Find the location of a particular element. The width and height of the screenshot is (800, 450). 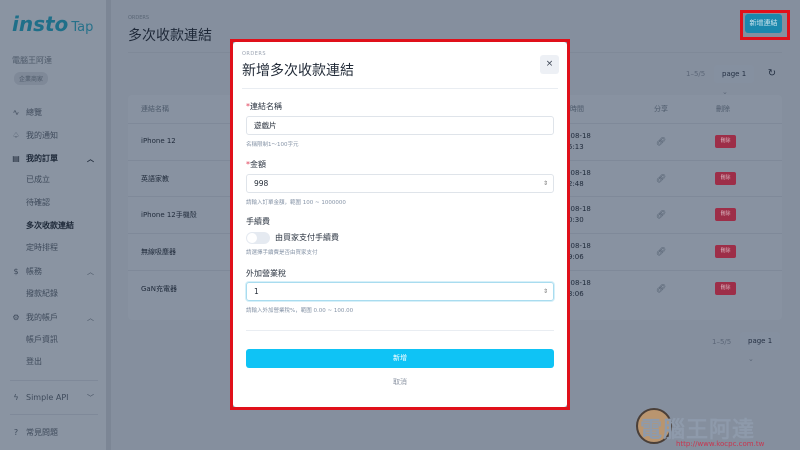

sidebar-item-logout: 登出 is located at coordinates (53, 362).